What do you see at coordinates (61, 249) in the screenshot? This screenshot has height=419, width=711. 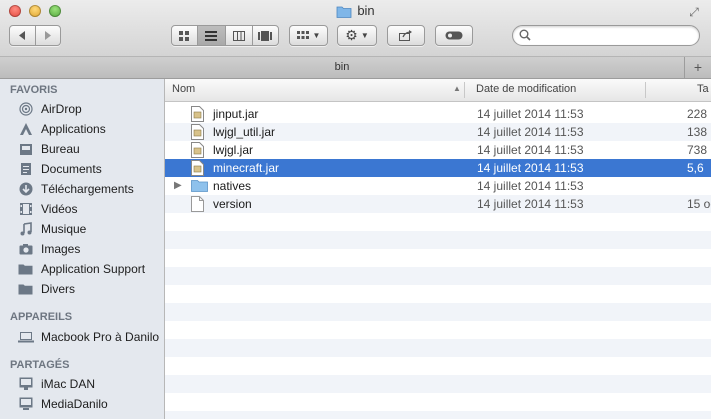 I see `sidebar-item-label: Images` at bounding box center [61, 249].